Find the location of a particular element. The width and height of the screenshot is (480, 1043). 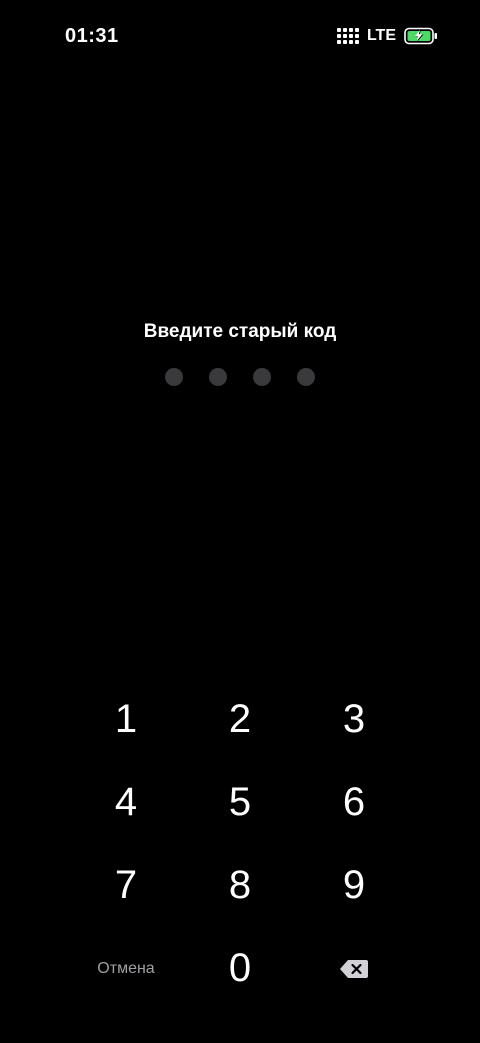

passcode-prompt-title: Введите старый код is located at coordinates (240, 331).